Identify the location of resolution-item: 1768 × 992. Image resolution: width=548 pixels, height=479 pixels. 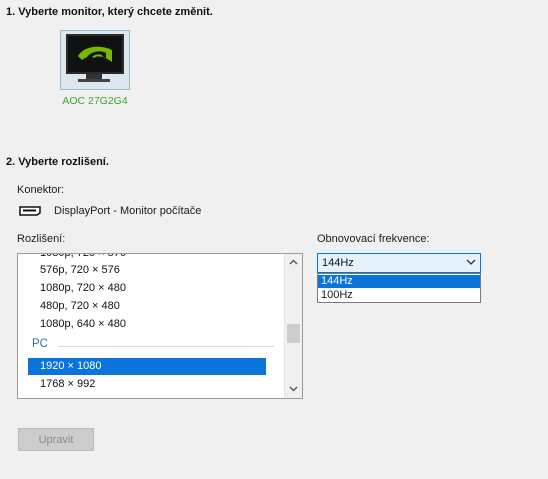
(147, 384).